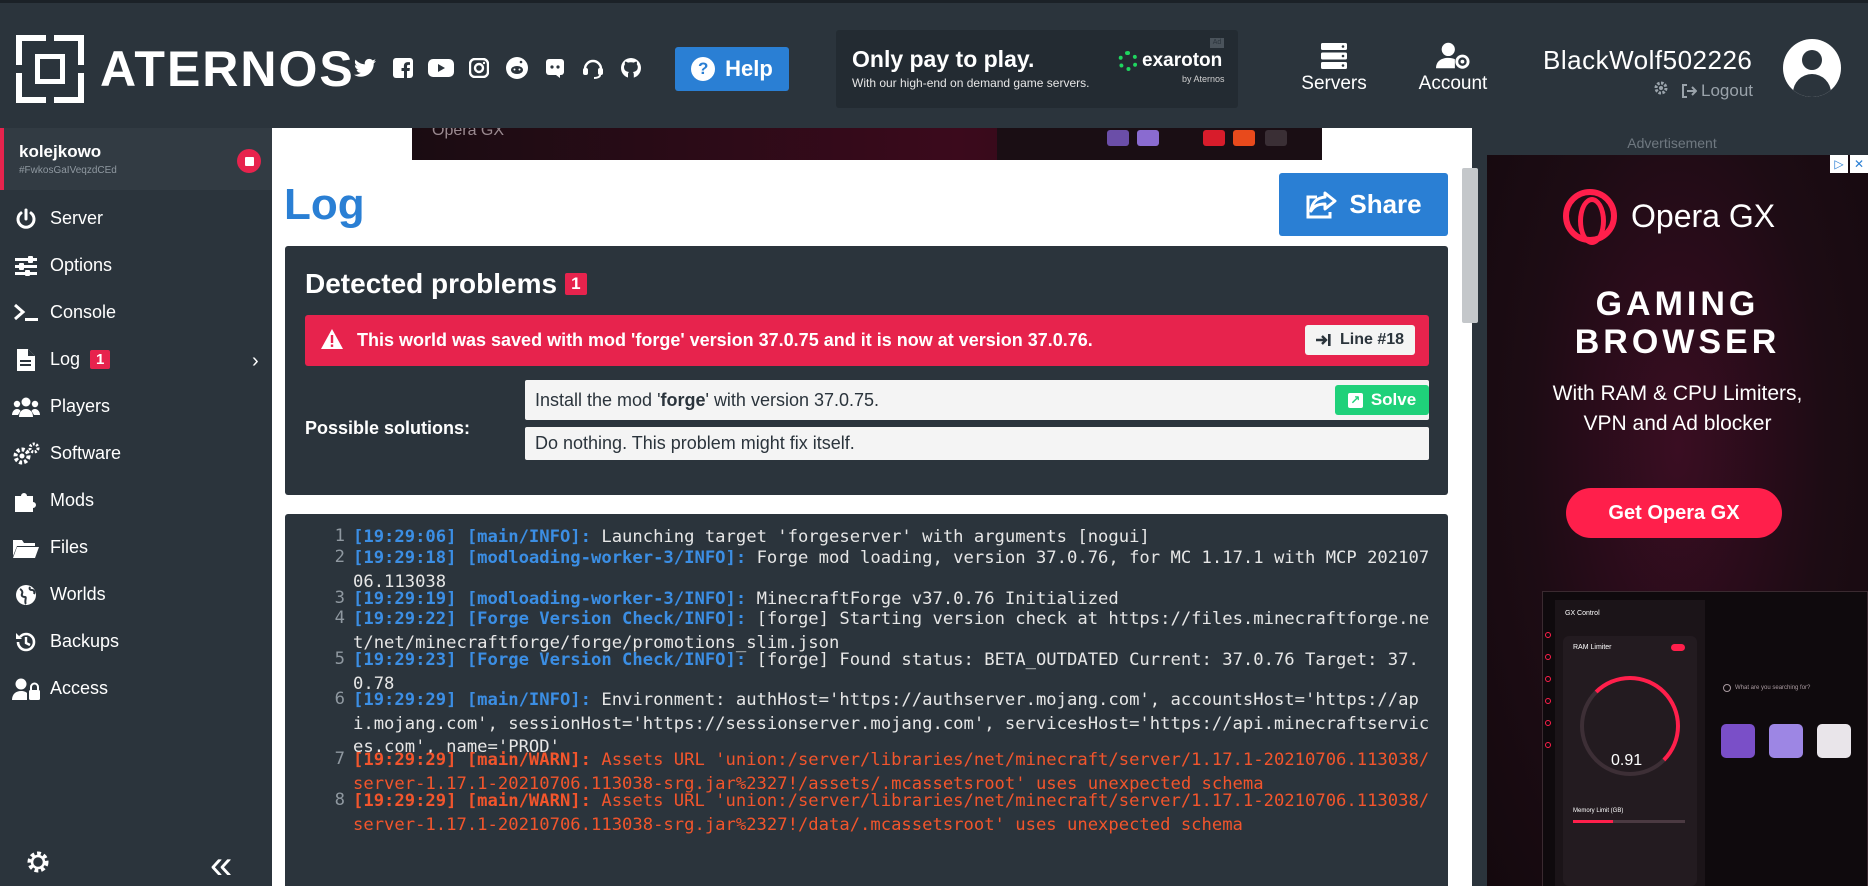 The image size is (1868, 886). Describe the element at coordinates (1334, 56) in the screenshot. I see `servers-icon` at that location.